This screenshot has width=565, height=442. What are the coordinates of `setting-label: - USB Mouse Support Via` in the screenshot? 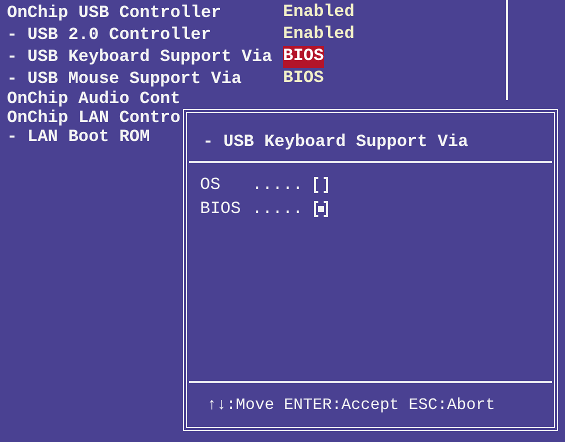 It's located at (145, 79).